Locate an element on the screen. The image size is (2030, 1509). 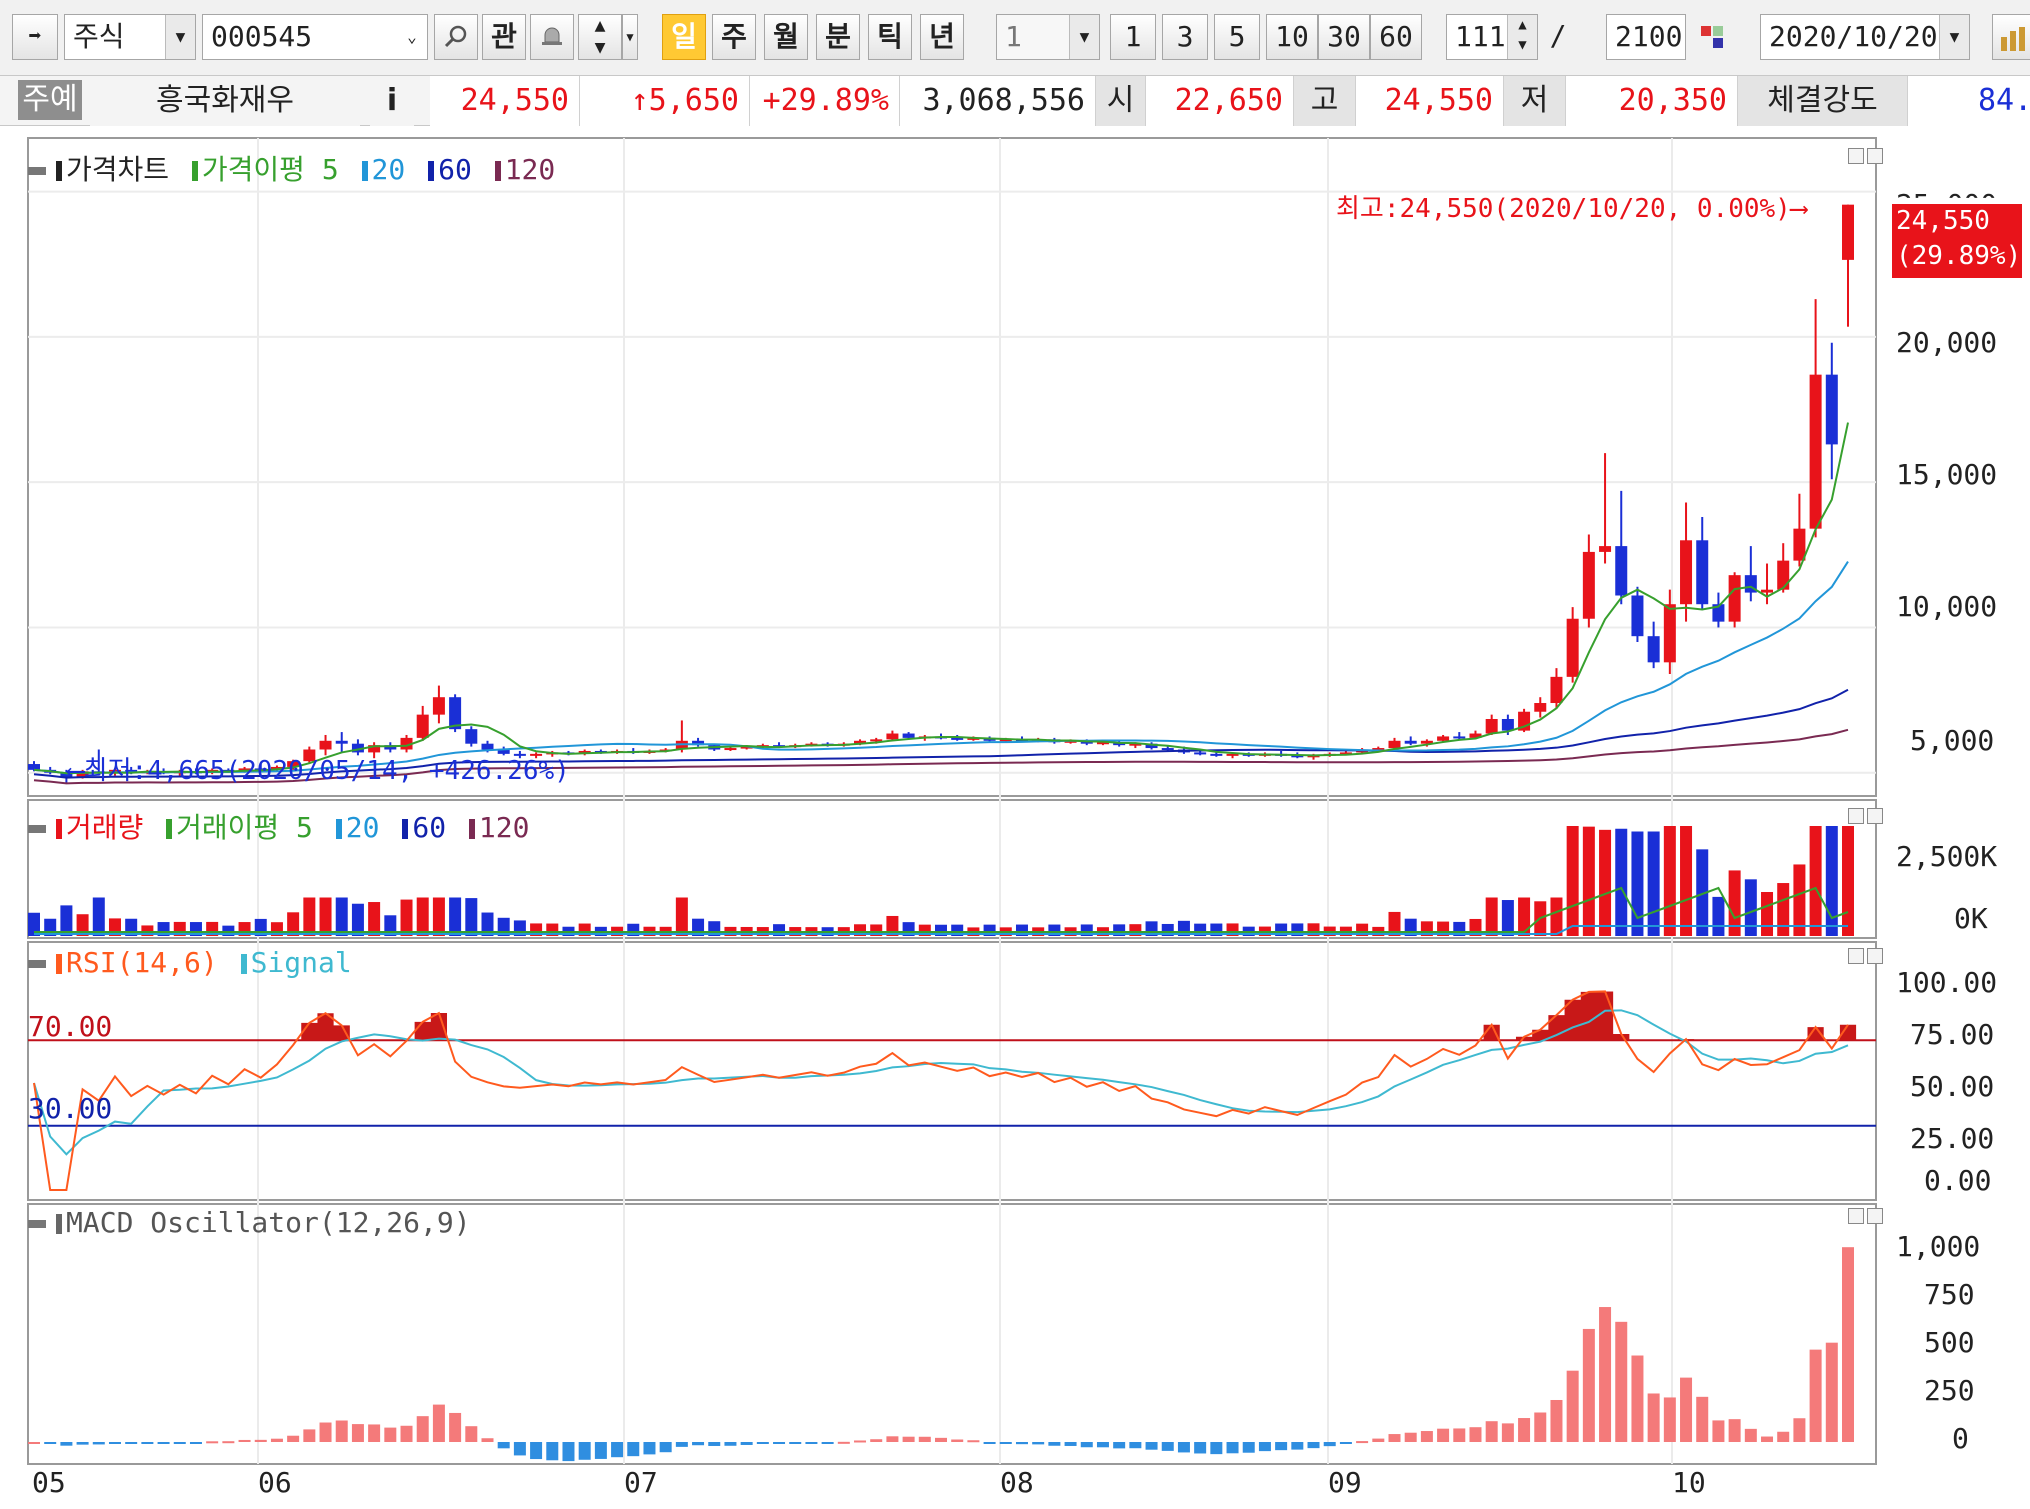
code-input: 000545 ⌄ is located at coordinates (315, 37).